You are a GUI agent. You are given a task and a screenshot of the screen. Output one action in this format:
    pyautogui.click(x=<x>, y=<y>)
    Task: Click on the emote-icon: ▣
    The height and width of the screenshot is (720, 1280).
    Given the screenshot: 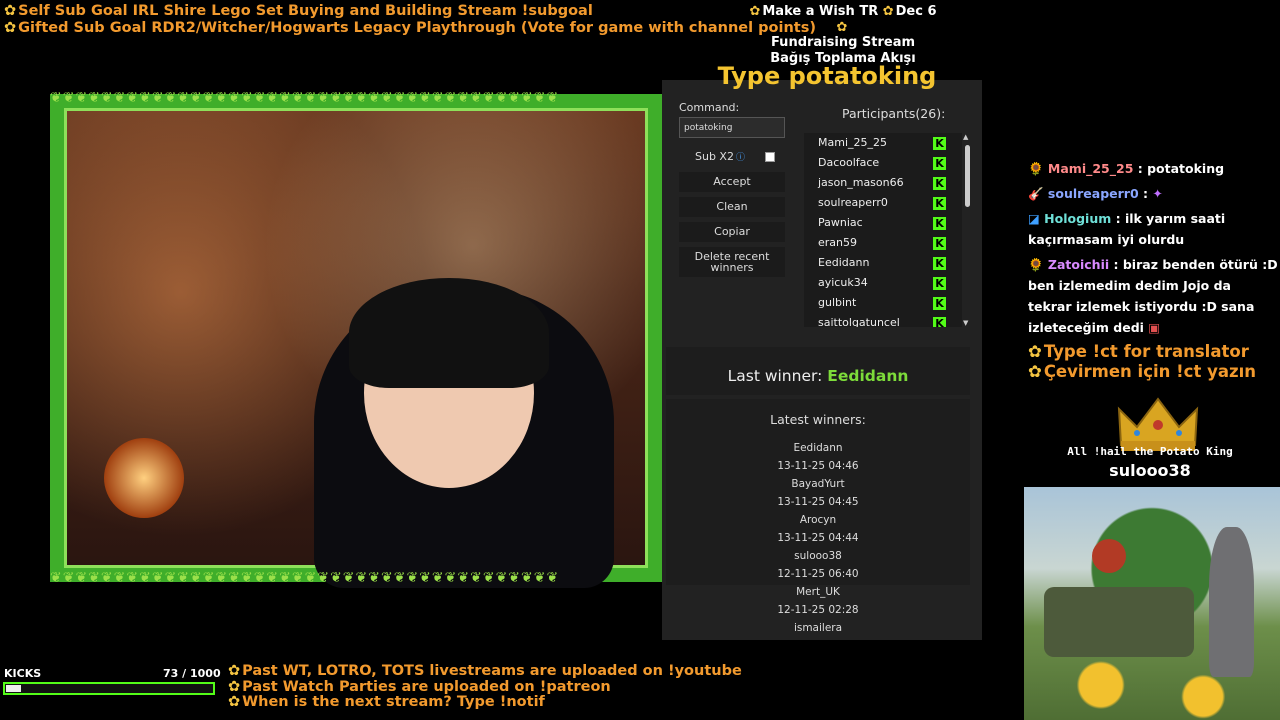 What is the action you would take?
    pyautogui.click(x=1154, y=327)
    